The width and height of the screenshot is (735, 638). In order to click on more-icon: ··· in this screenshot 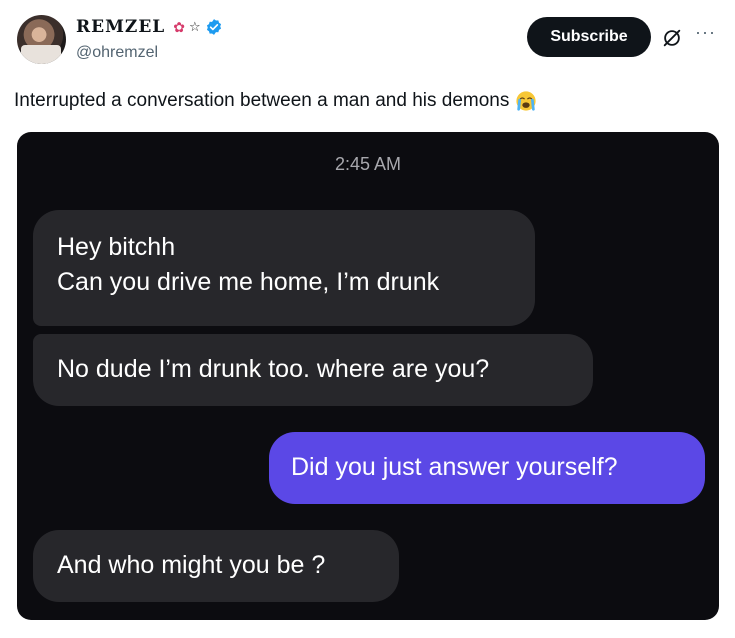, I will do `click(705, 32)`.